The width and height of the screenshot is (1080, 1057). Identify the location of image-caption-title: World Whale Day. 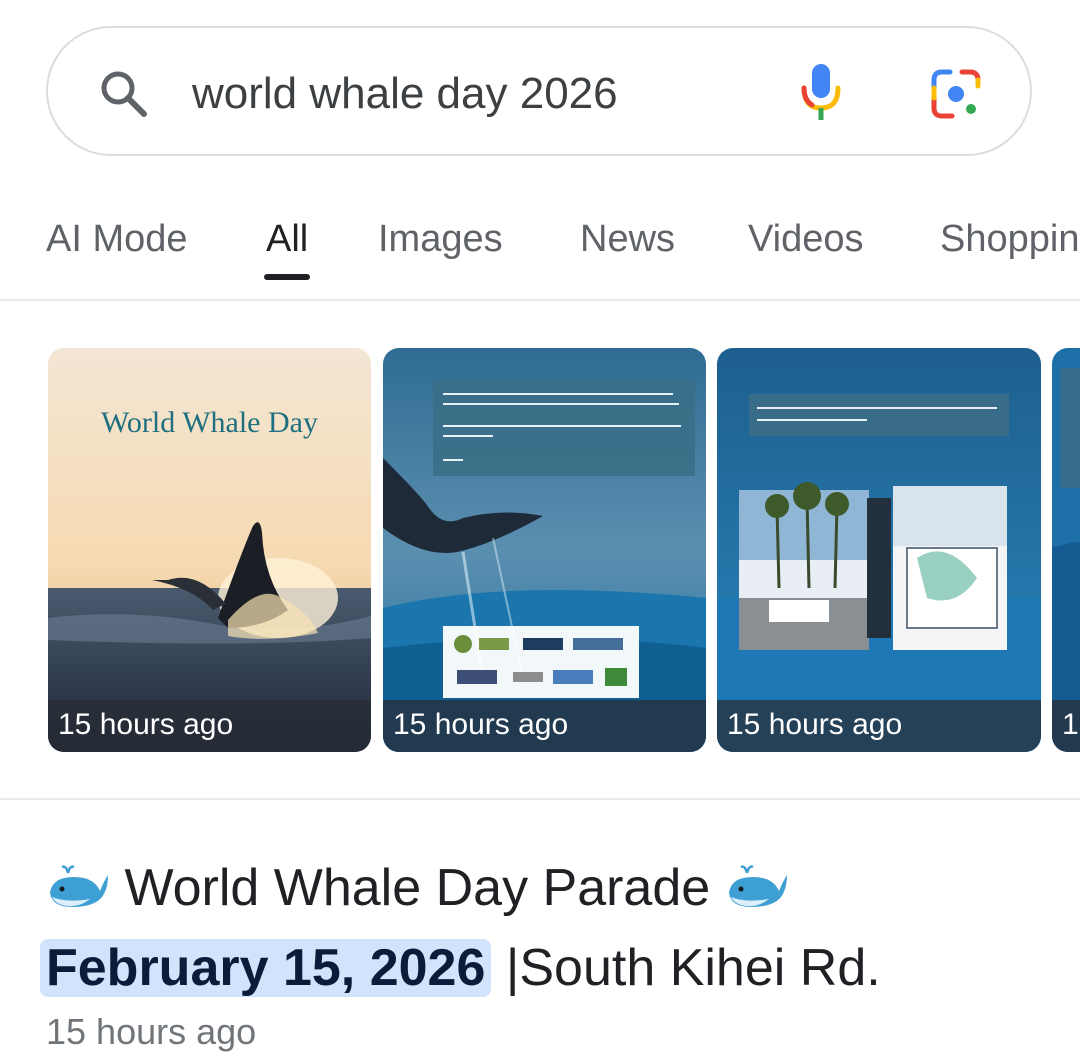
(209, 422).